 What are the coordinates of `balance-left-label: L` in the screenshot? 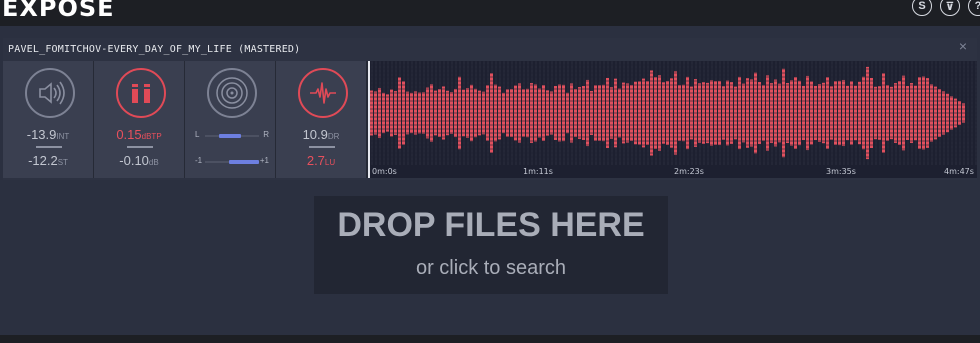 It's located at (197, 134).